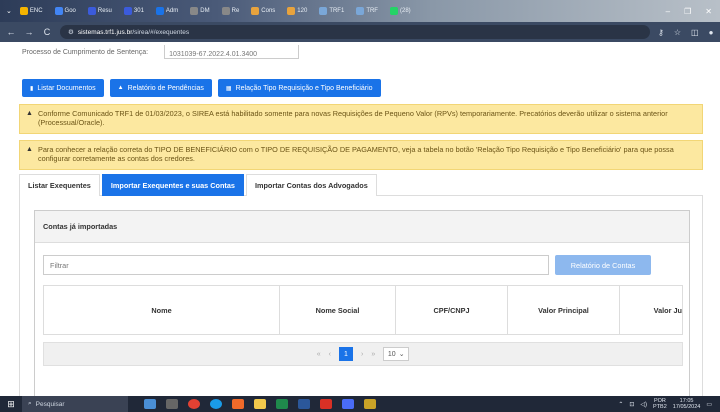  Describe the element at coordinates (11, 404) in the screenshot. I see `windows-start-icon: ⊞` at that location.